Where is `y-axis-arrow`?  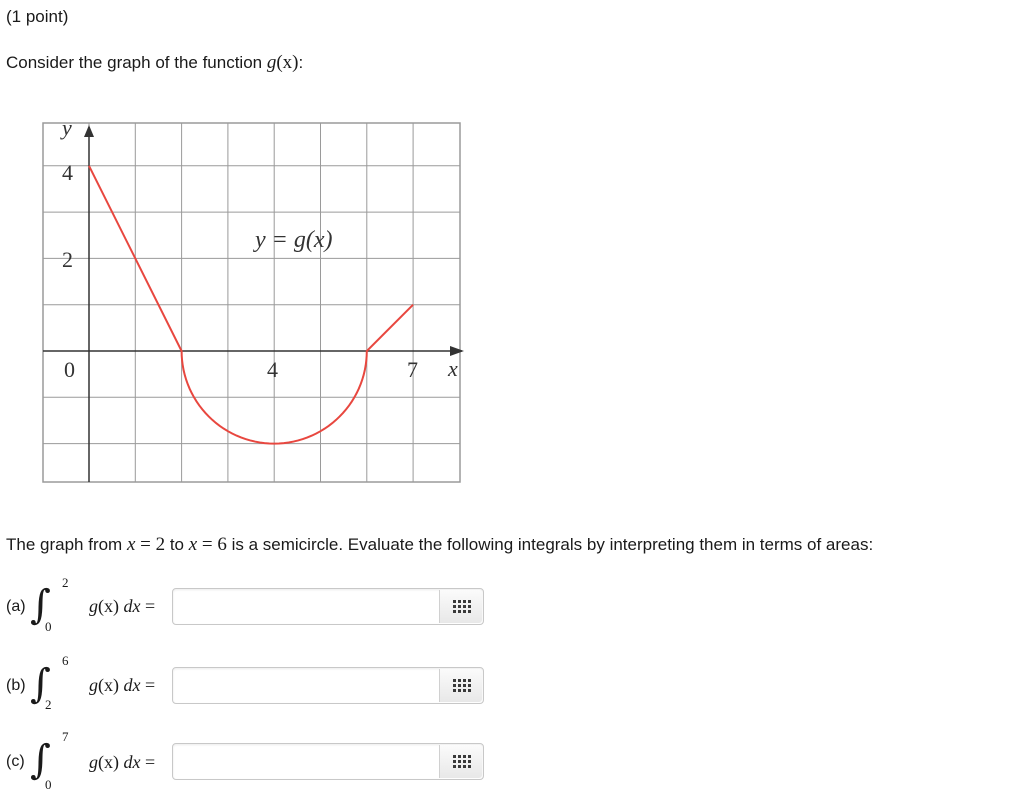
y-axis-arrow is located at coordinates (89, 131).